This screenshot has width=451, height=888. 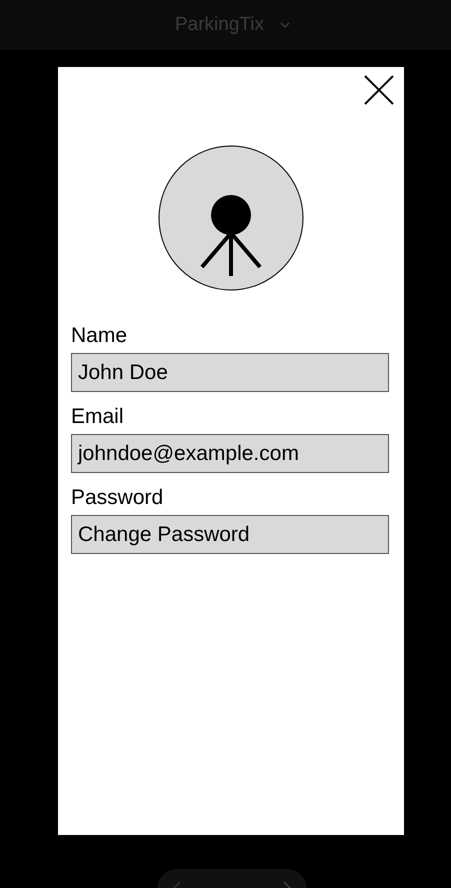 I want to click on field-label: Name, so click(x=99, y=336).